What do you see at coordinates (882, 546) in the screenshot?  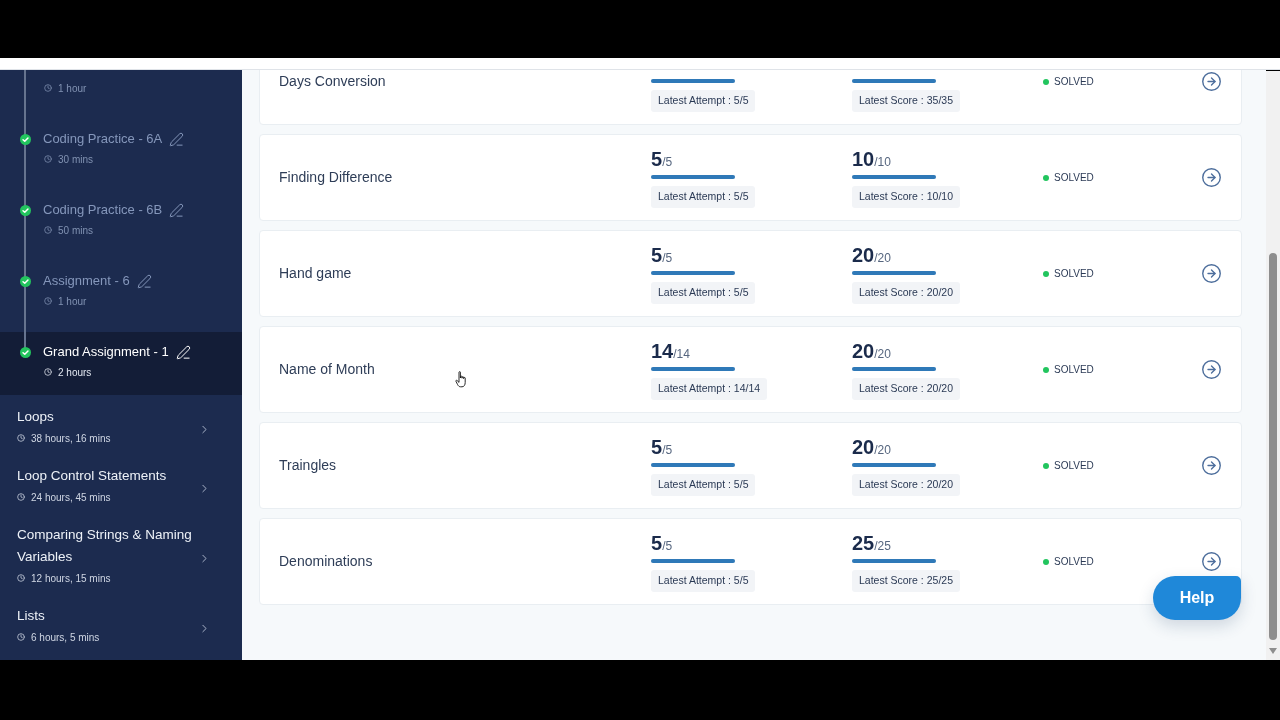 I see `score-total: /25` at bounding box center [882, 546].